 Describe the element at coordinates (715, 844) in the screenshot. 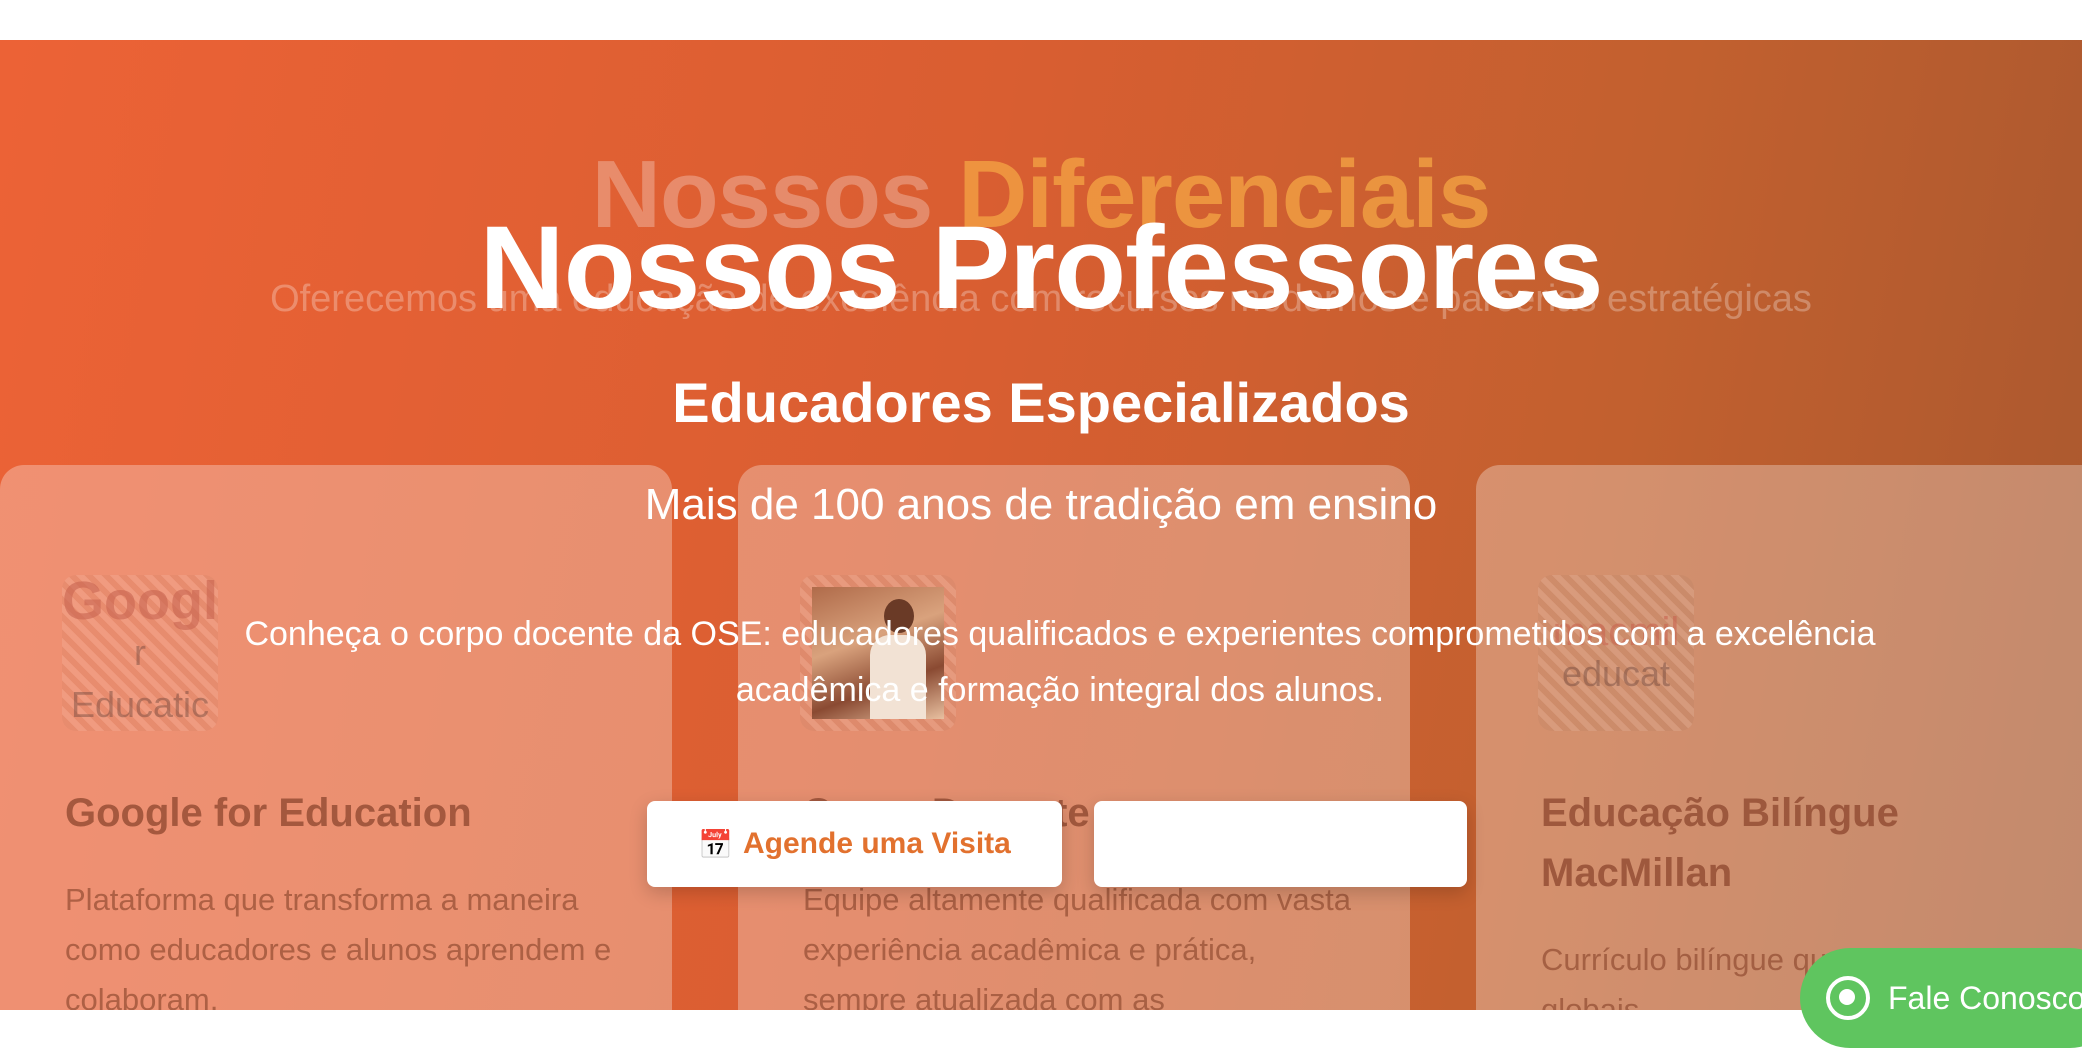

I see `calendar-icon: 📅` at that location.